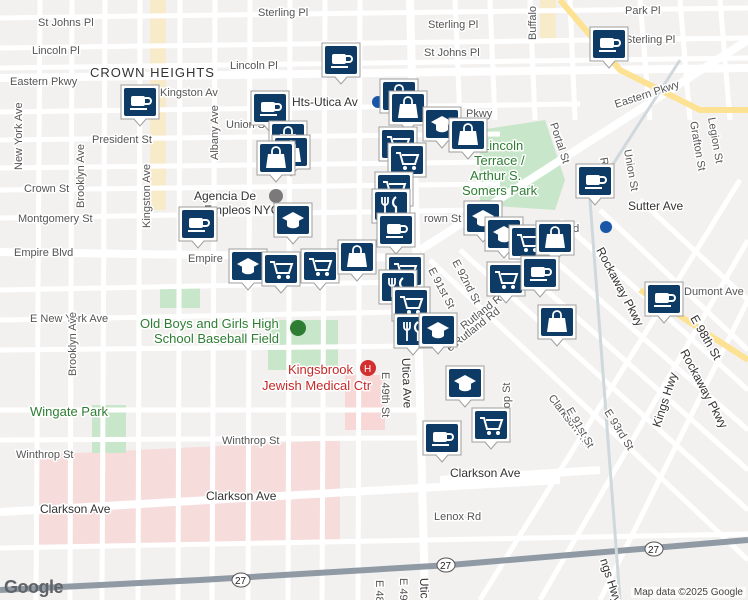 The image size is (748, 600). What do you see at coordinates (317, 385) in the screenshot?
I see `hospital-label: Jewish Medical Ctr` at bounding box center [317, 385].